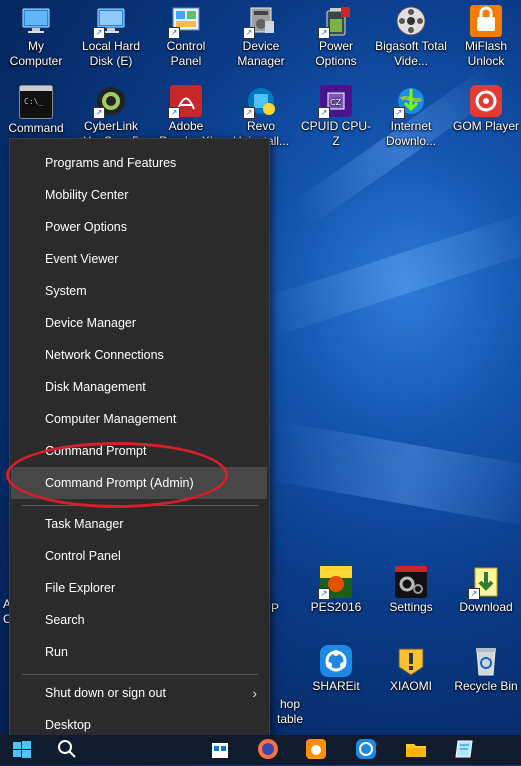 The width and height of the screenshot is (521, 766). What do you see at coordinates (66, 291) in the screenshot?
I see `menu-item-label: System` at bounding box center [66, 291].